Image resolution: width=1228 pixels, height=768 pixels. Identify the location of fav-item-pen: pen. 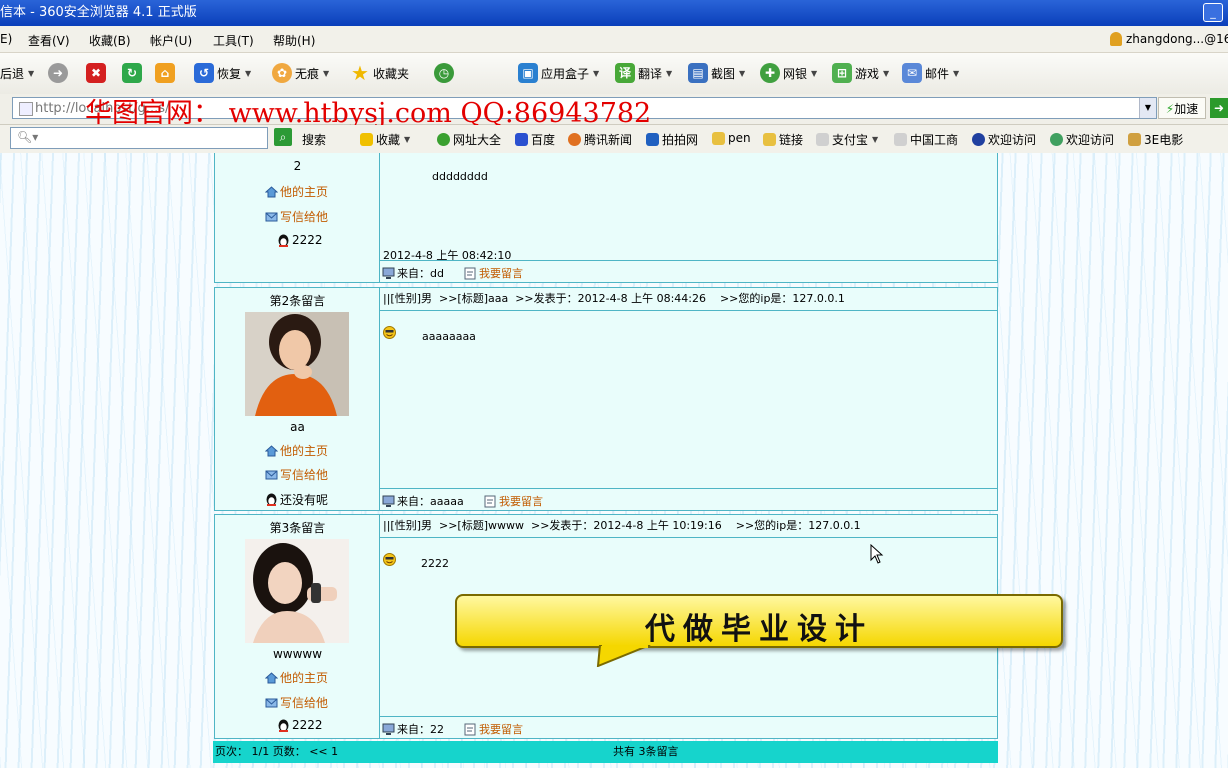
(731, 138).